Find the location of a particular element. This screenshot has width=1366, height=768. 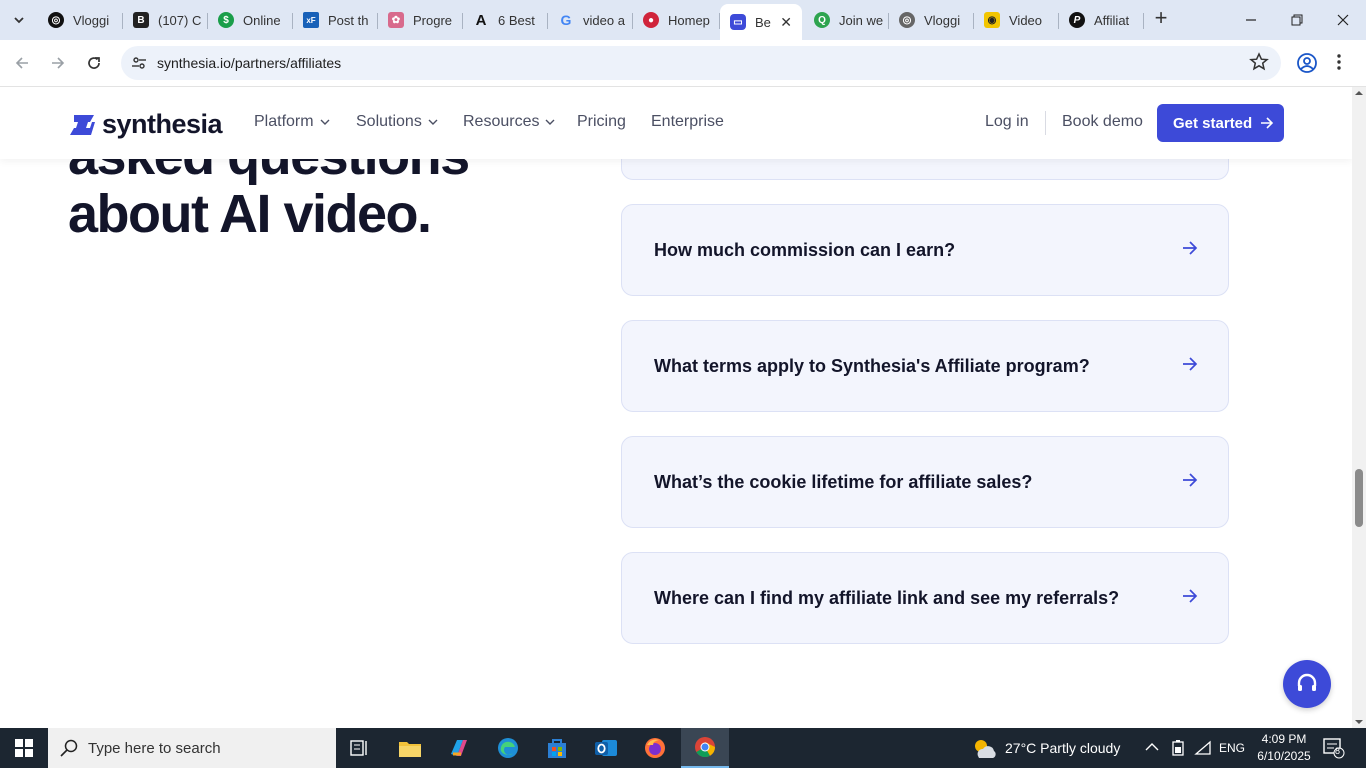

google-icon: G is located at coordinates (566, 20).